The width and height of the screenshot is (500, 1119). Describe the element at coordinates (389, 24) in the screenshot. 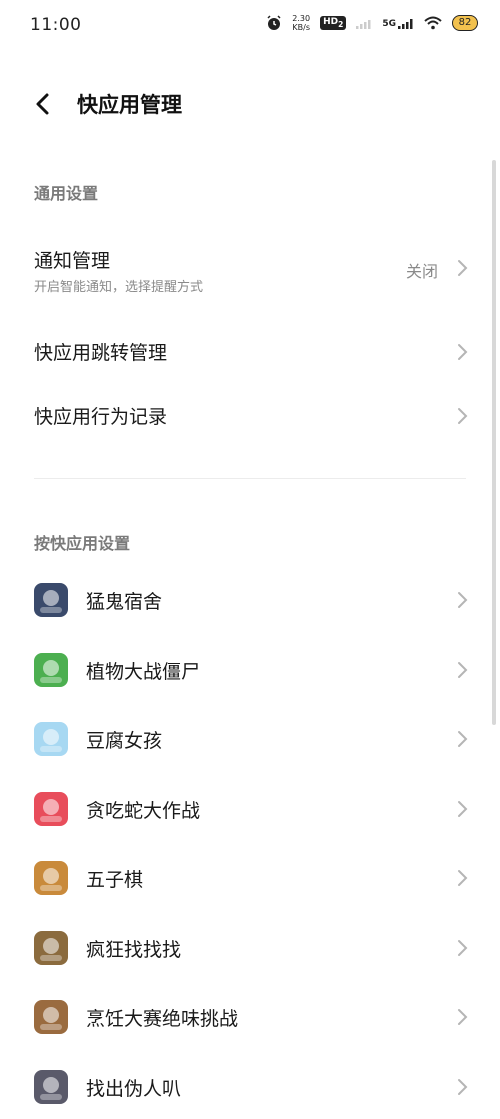

I see `signal-label: 5G` at that location.